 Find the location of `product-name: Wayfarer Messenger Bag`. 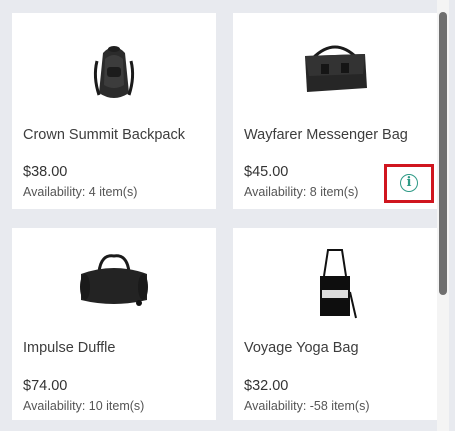

product-name: Wayfarer Messenger Bag is located at coordinates (326, 135).